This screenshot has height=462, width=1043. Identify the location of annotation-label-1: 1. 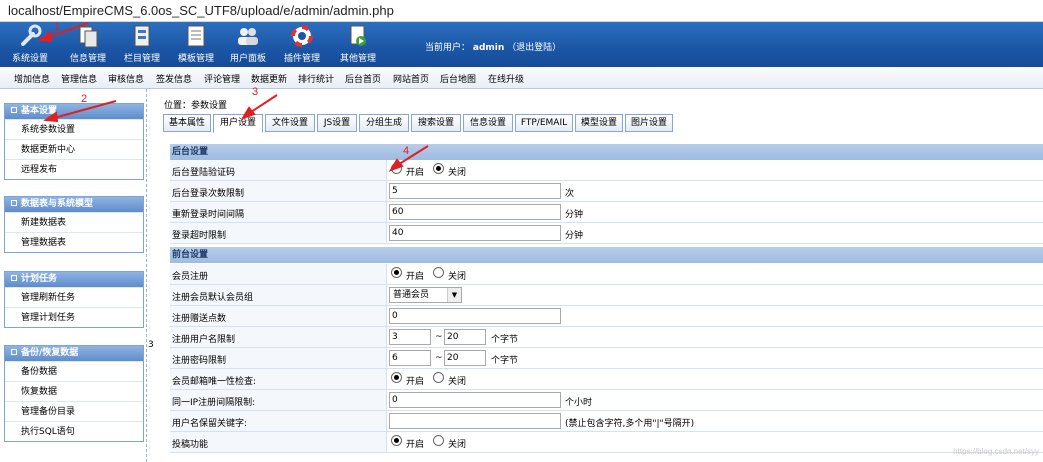
(57, 27).